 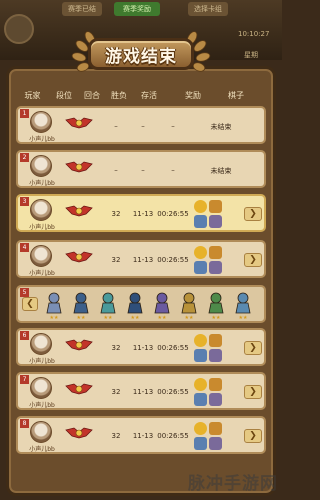 I want to click on row-number: 4, so click(x=24, y=247).